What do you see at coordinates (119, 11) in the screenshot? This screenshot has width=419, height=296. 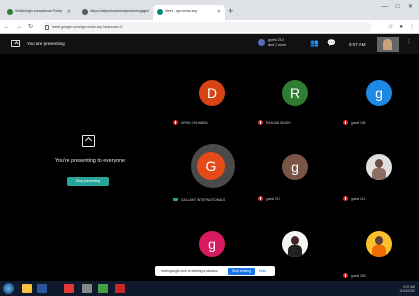 I see `tab-title: https://dailyeducationalportal.blogspot` at bounding box center [119, 11].